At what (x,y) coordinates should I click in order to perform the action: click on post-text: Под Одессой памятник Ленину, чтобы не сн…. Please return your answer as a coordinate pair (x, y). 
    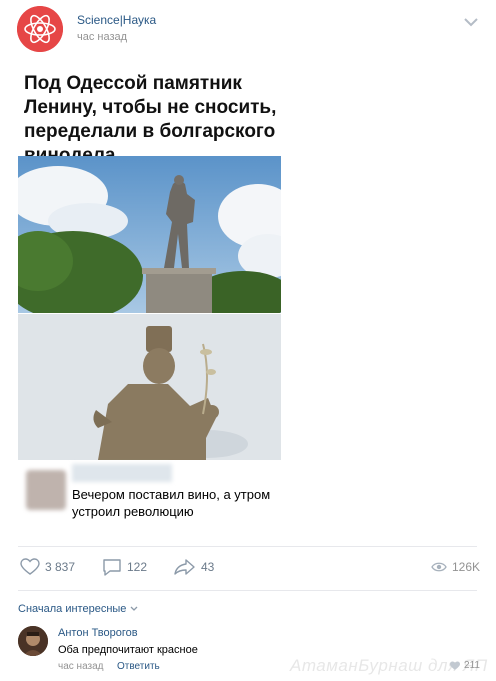
    Looking at the image, I should click on (150, 119).